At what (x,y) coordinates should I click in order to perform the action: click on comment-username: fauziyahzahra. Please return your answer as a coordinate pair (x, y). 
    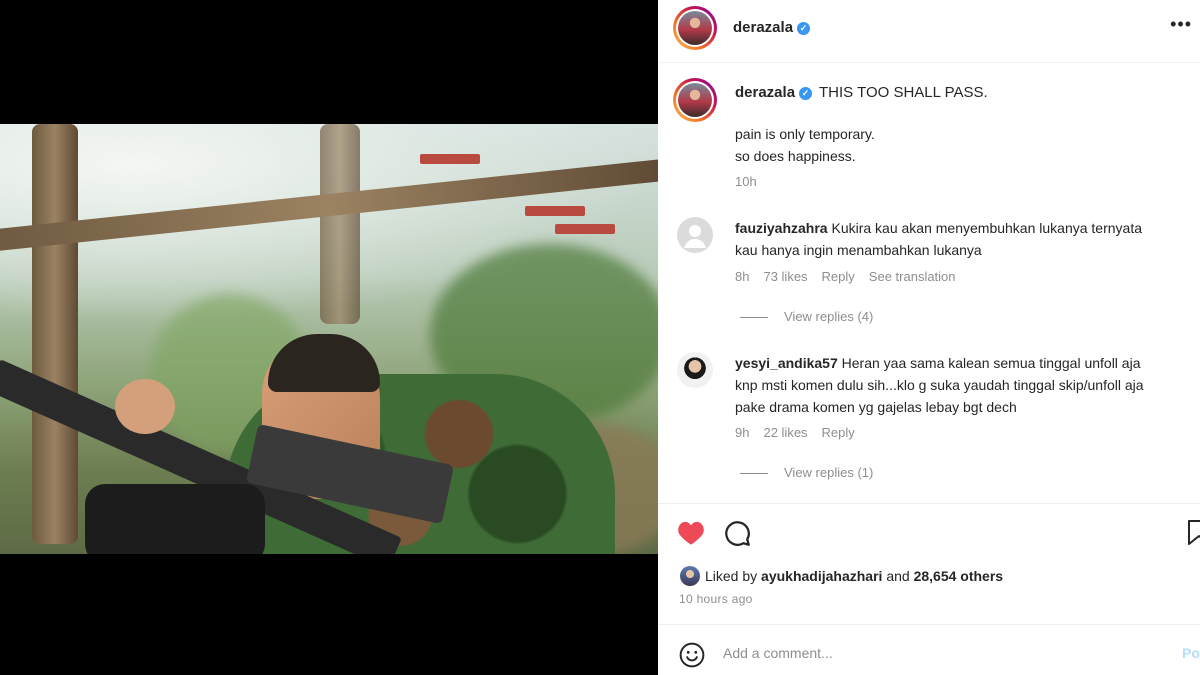
    Looking at the image, I should click on (781, 228).